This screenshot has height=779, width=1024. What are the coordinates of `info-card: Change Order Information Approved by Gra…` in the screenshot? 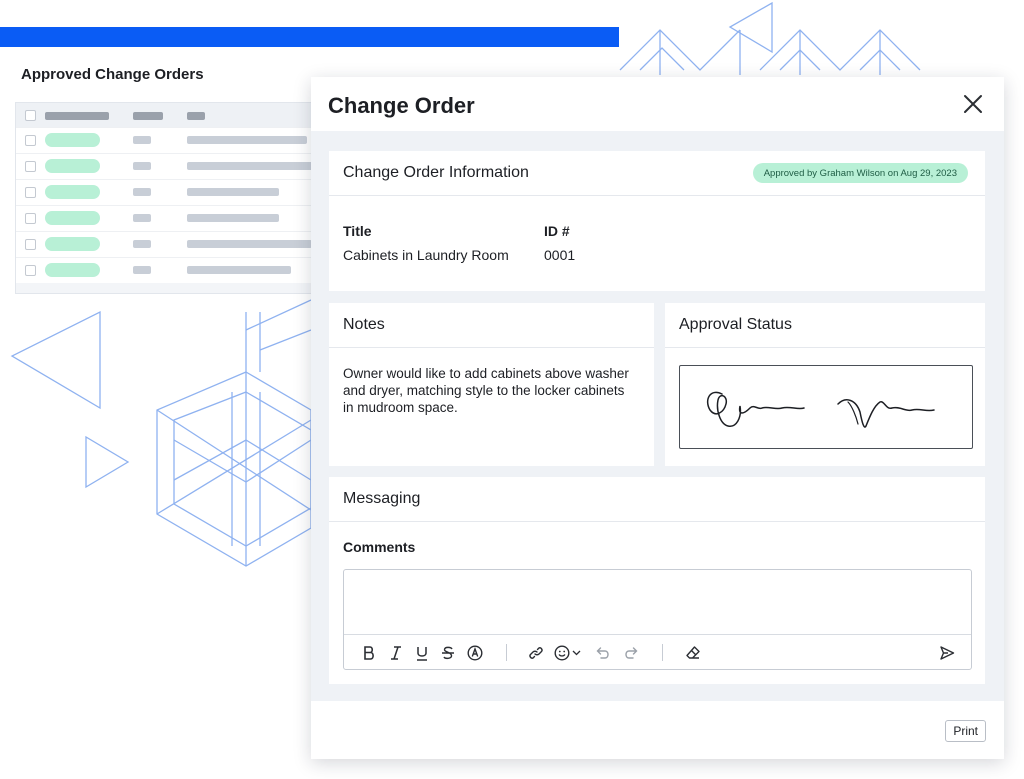 It's located at (657, 221).